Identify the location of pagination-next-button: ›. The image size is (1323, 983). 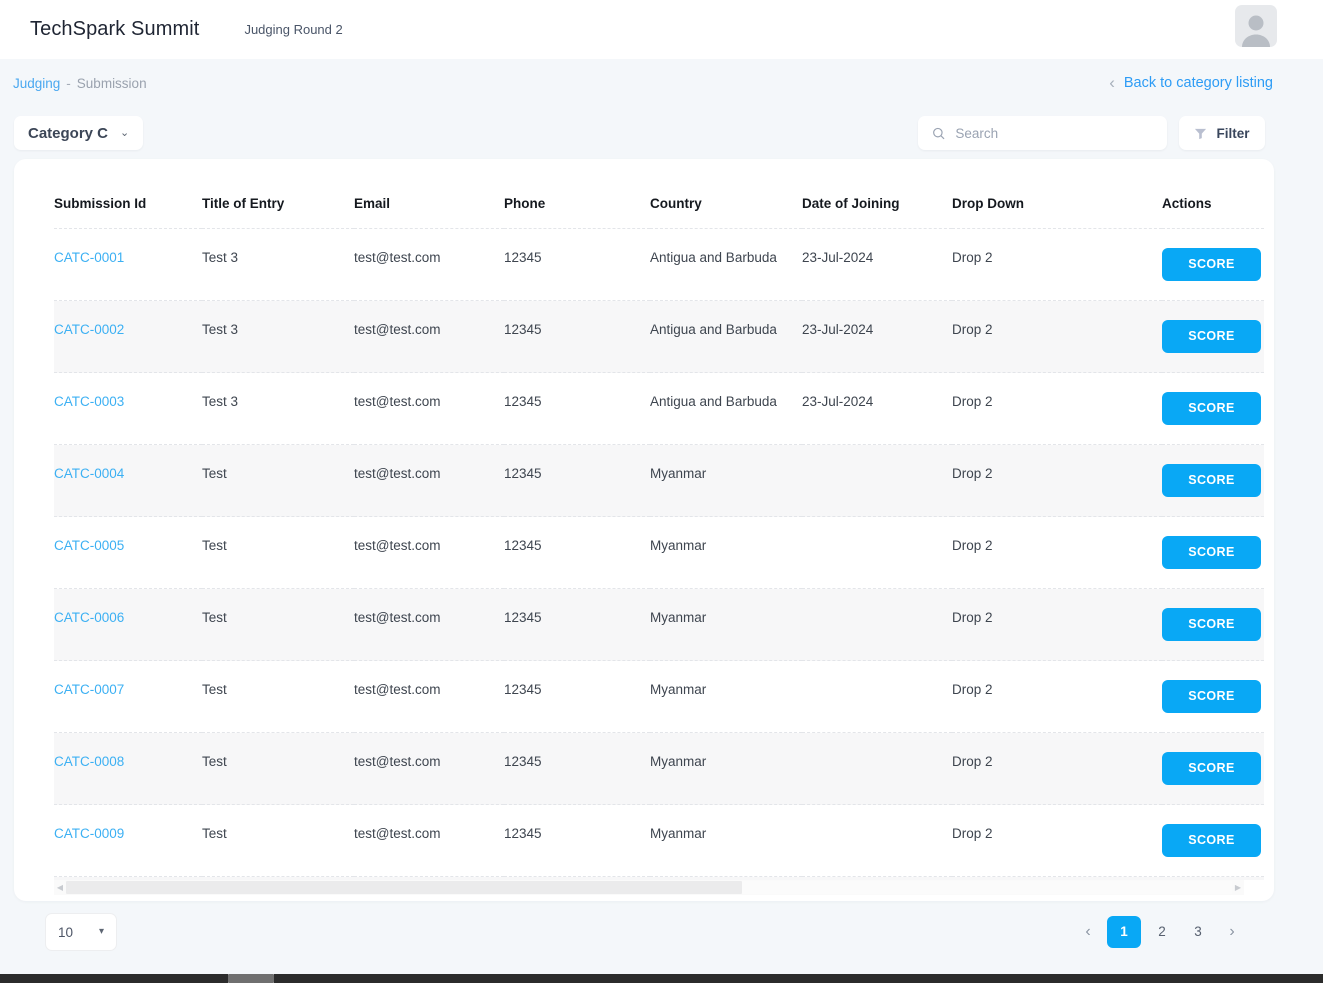
(1232, 932).